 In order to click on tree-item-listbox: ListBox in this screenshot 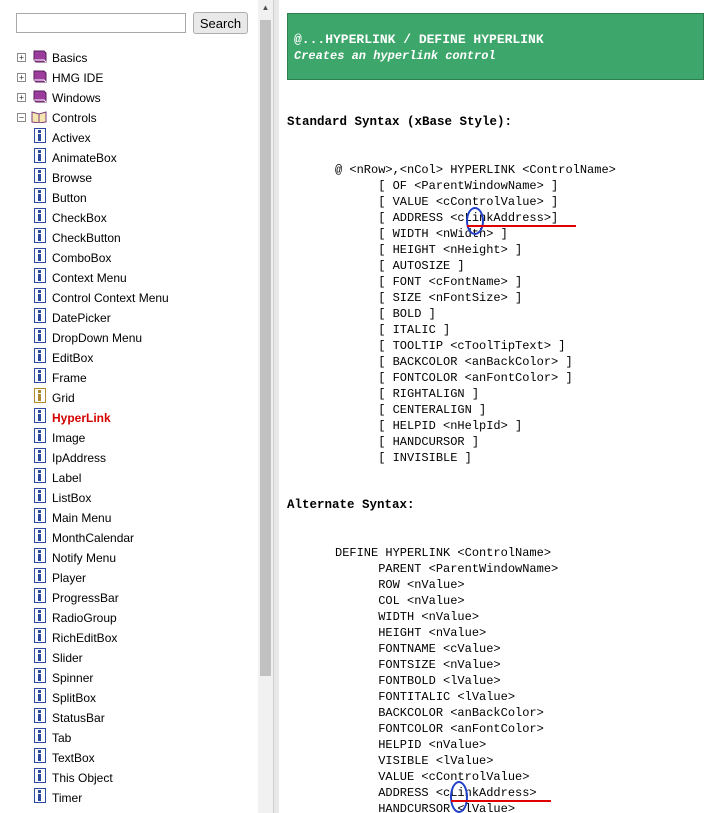, I will do `click(125, 497)`.